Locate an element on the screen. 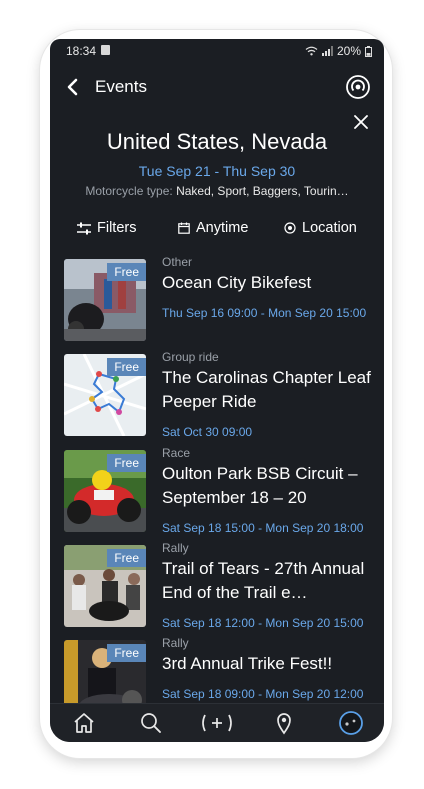 The height and width of the screenshot is (789, 424). add-icon is located at coordinates (217, 723).